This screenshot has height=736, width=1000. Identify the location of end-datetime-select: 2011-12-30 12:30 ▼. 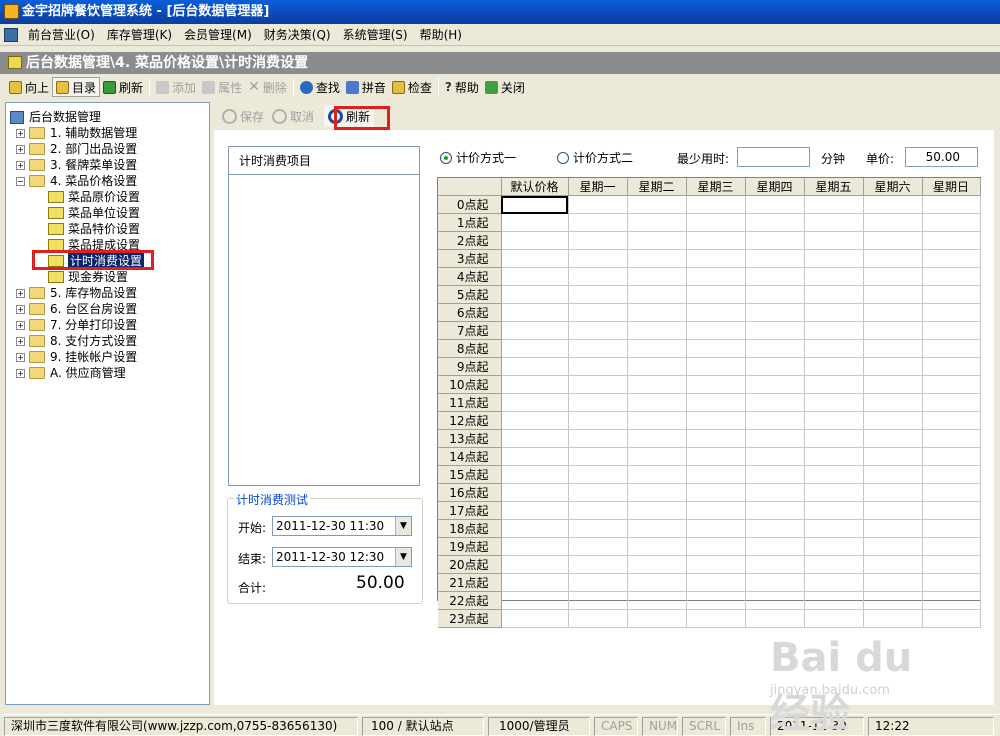
(342, 557).